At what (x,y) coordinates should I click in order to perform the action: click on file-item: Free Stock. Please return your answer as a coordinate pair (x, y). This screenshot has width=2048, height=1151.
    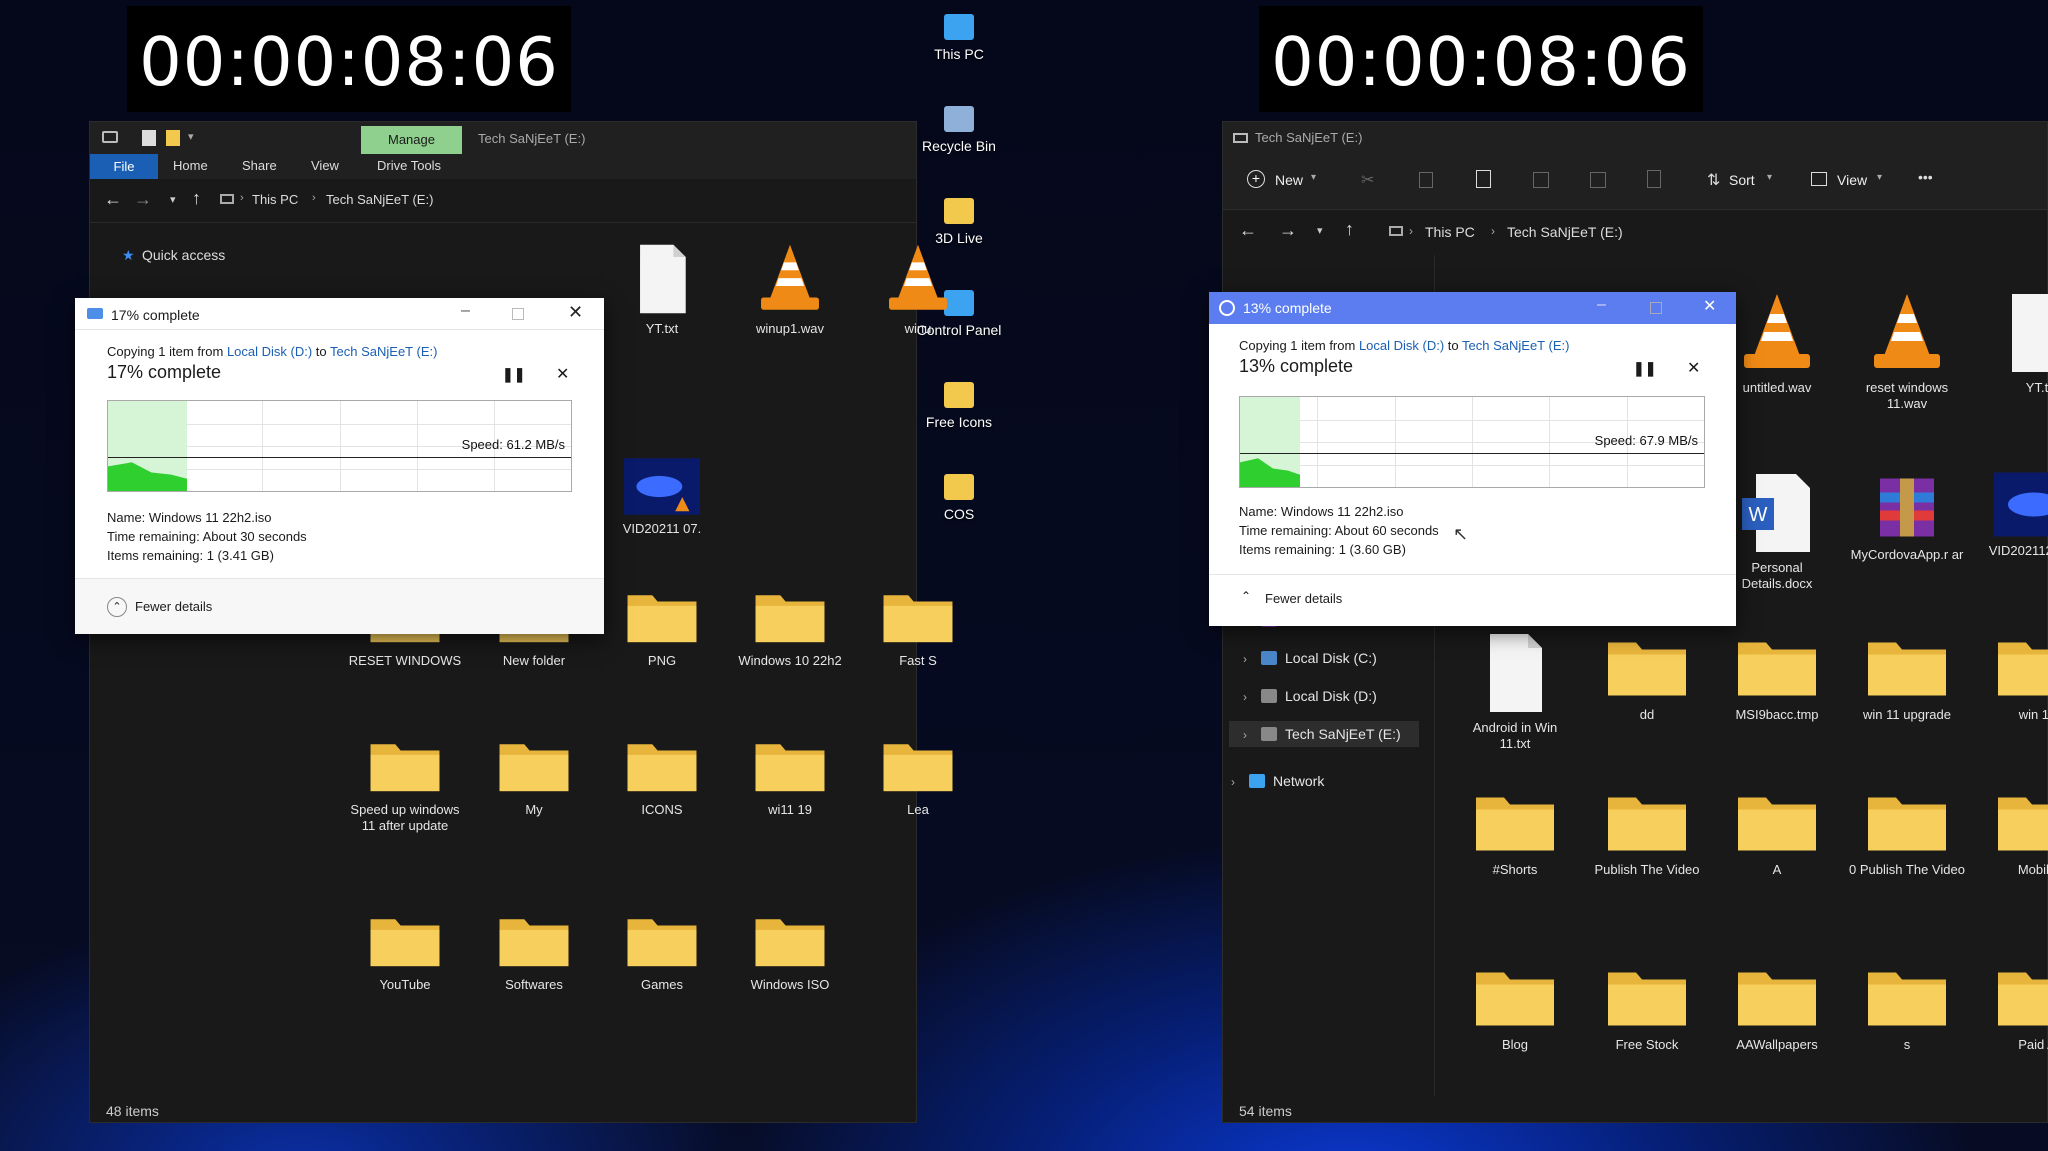
    Looking at the image, I should click on (1647, 1007).